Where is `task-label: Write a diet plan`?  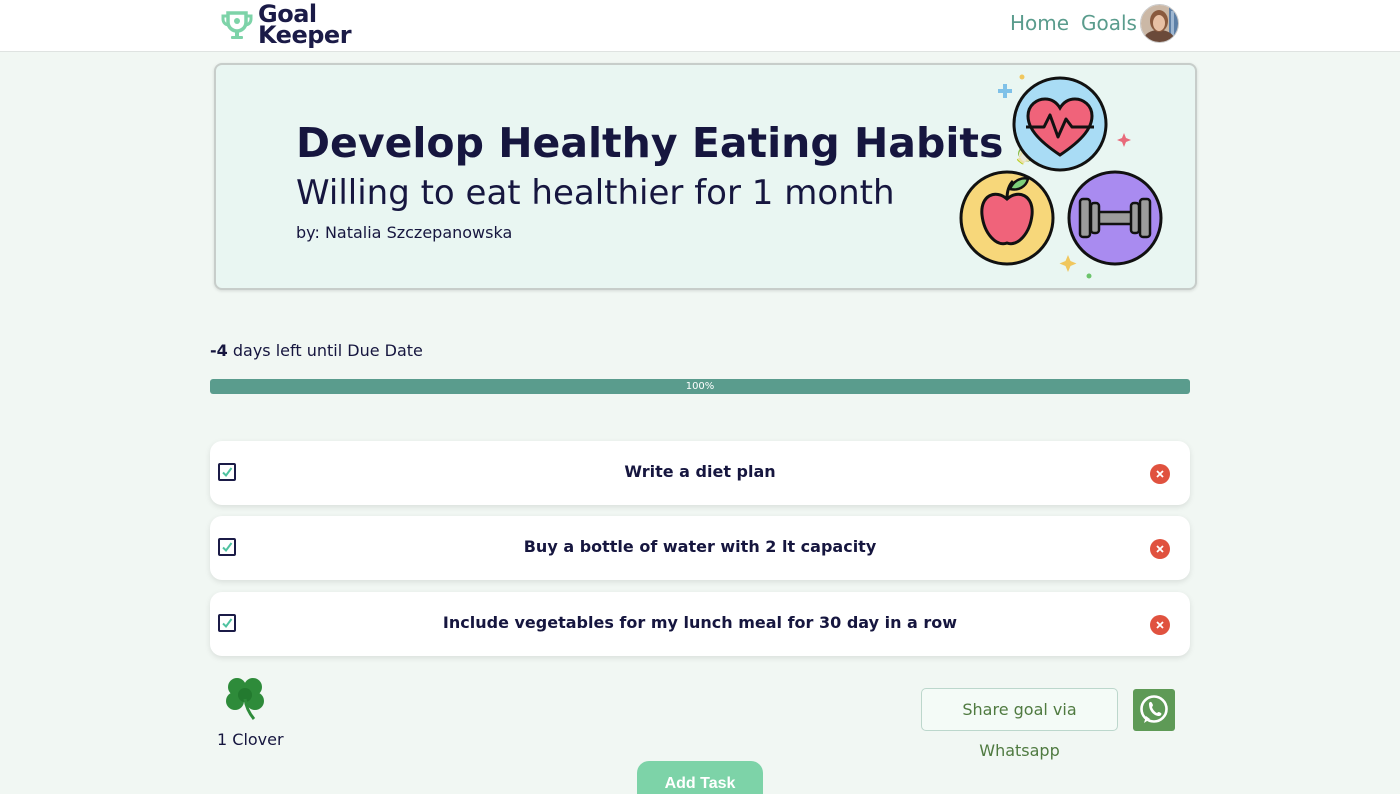 task-label: Write a diet plan is located at coordinates (700, 471).